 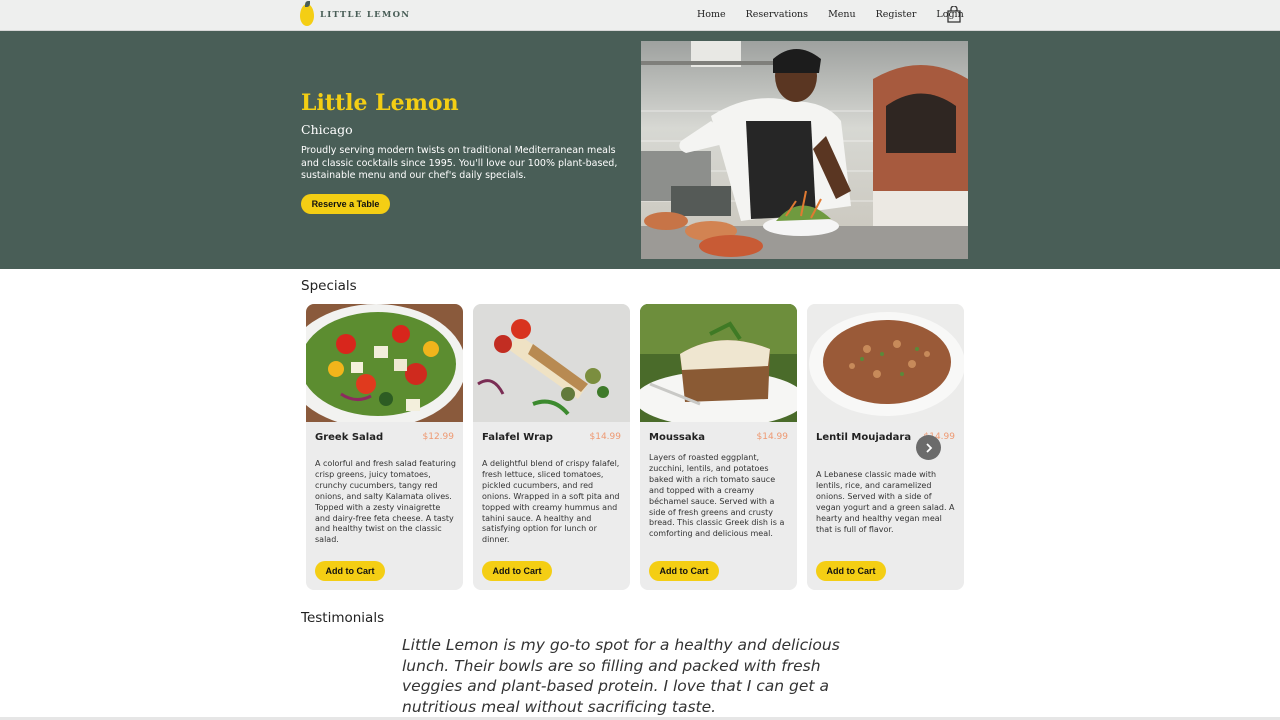 I want to click on logo-text: LITTLE LEMON, so click(x=365, y=15).